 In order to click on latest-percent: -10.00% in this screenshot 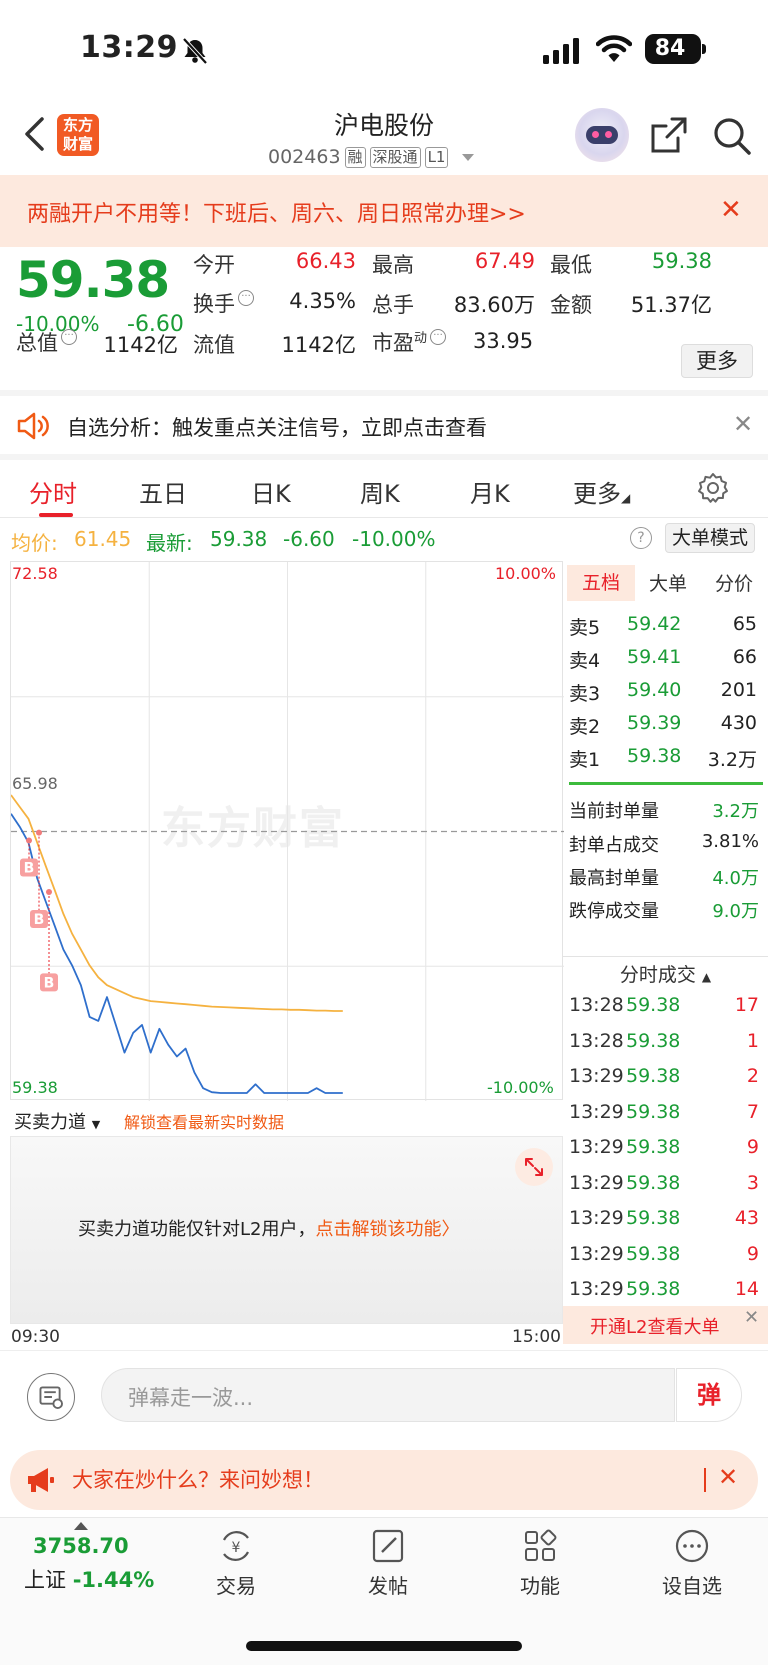, I will do `click(394, 539)`.